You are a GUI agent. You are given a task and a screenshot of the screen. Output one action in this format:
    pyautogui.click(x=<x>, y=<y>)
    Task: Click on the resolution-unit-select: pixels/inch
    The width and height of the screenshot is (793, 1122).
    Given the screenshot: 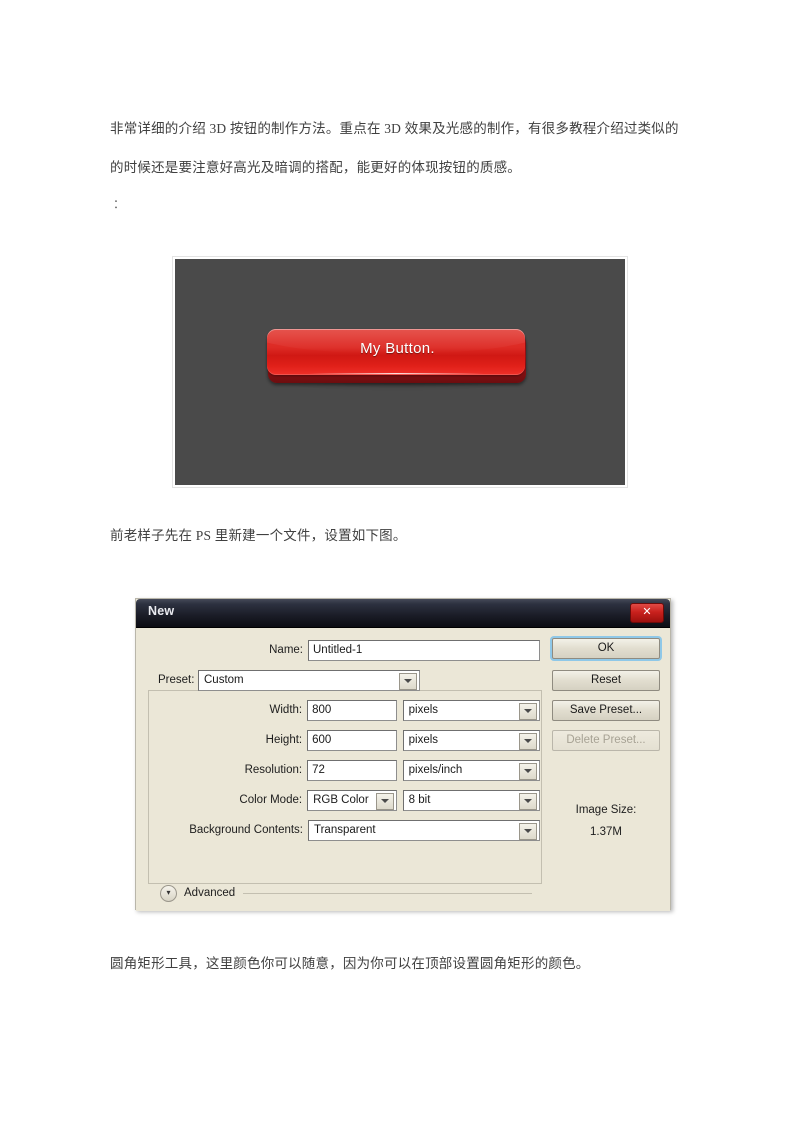 What is the action you would take?
    pyautogui.click(x=471, y=770)
    